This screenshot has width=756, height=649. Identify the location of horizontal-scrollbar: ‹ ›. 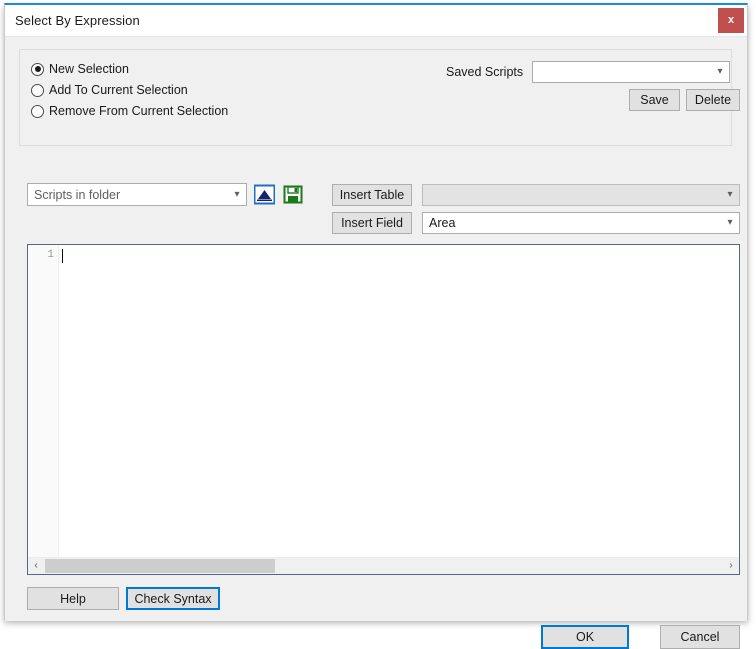
(383, 565).